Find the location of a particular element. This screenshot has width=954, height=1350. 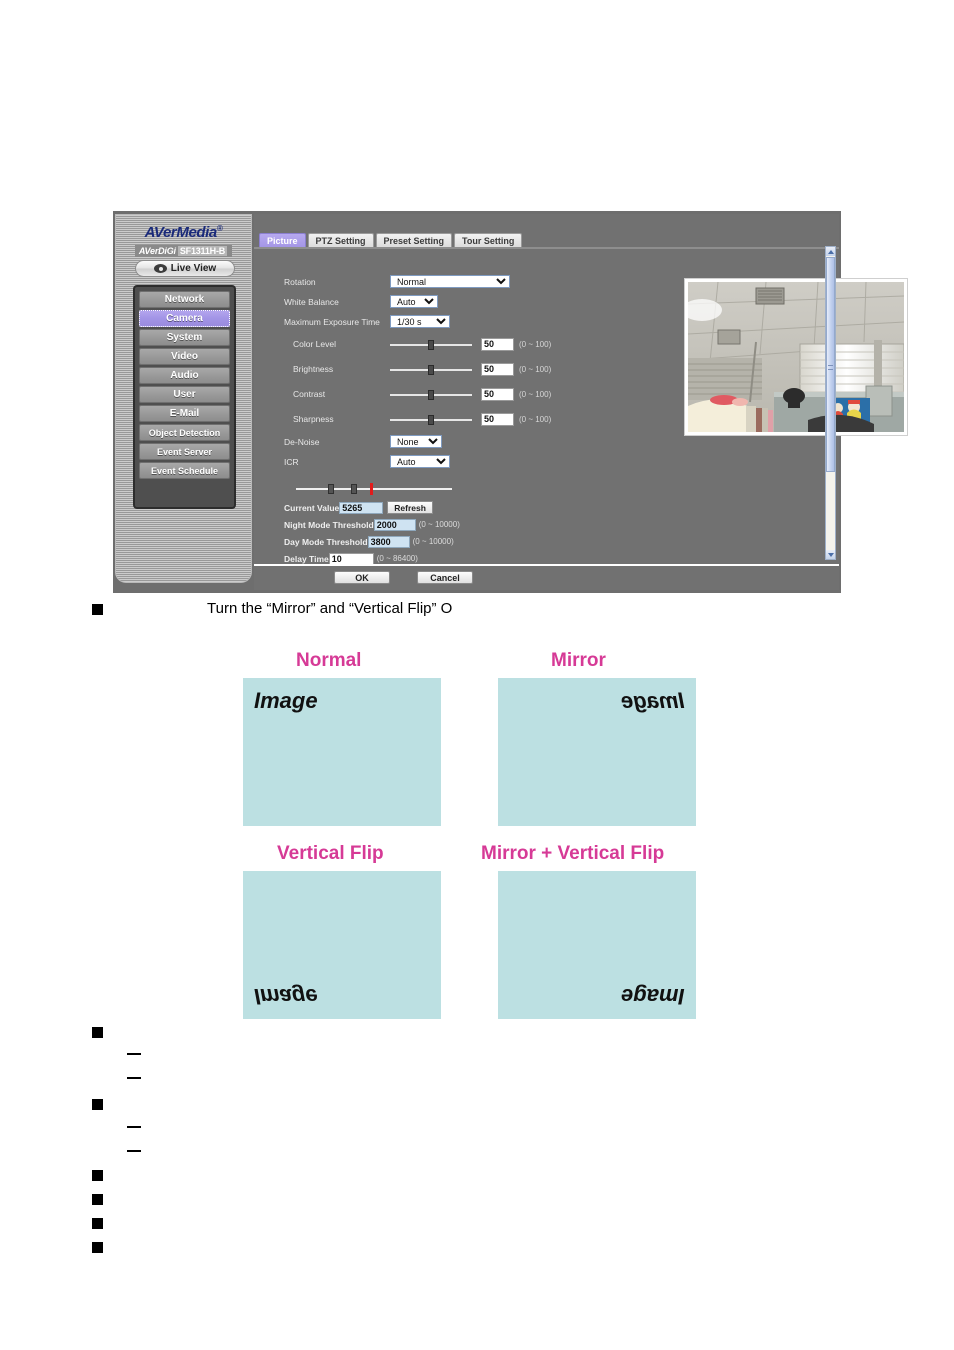

scrollbar-thumb is located at coordinates (830, 364).